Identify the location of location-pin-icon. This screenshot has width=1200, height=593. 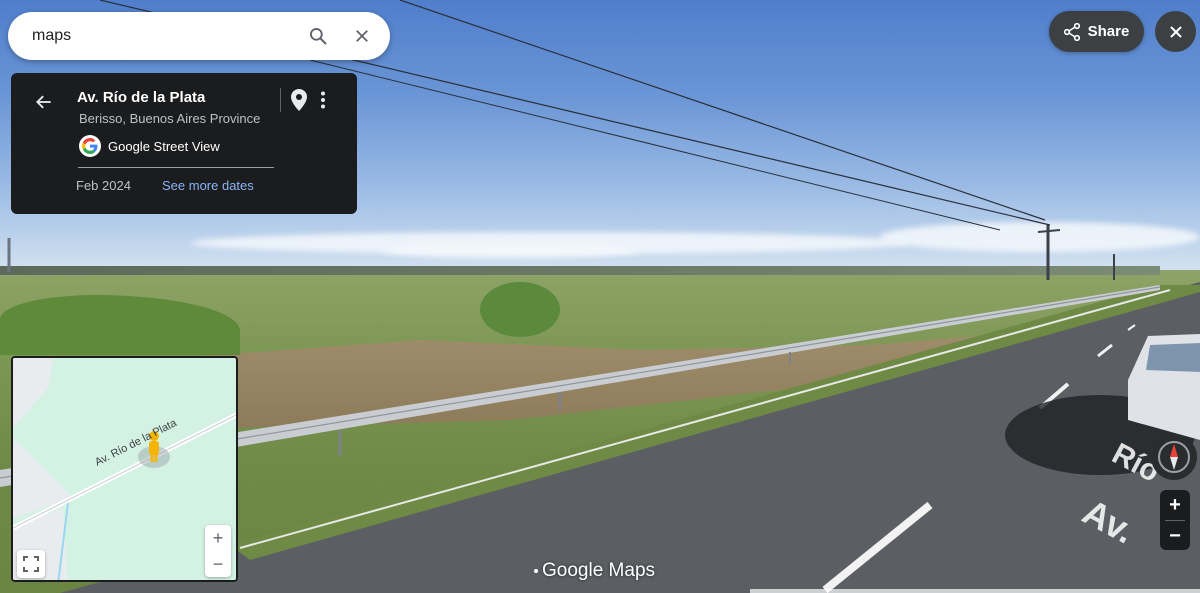
(299, 100).